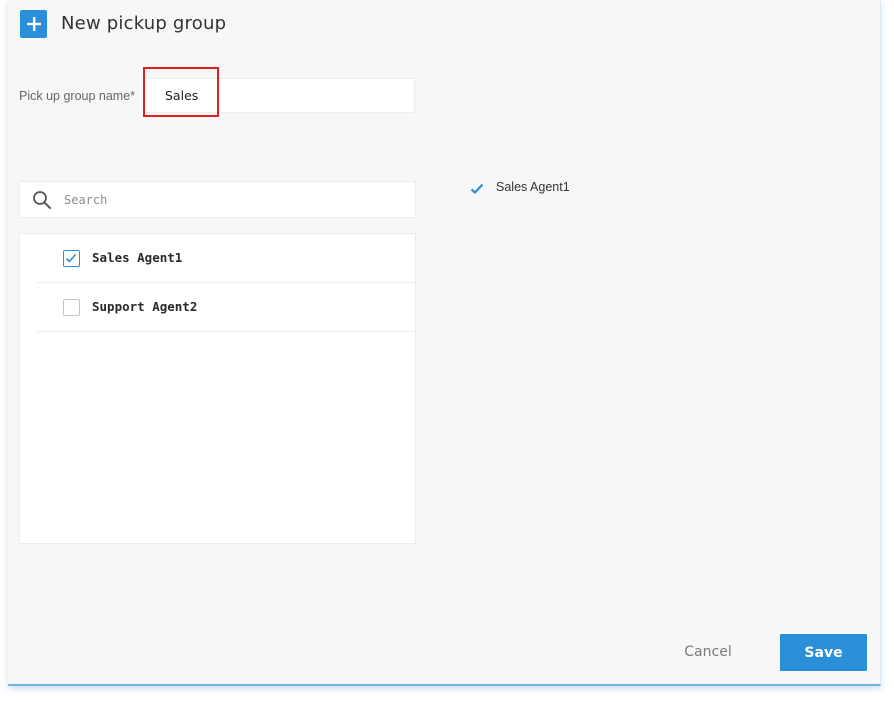  Describe the element at coordinates (42, 200) in the screenshot. I see `search-icon` at that location.